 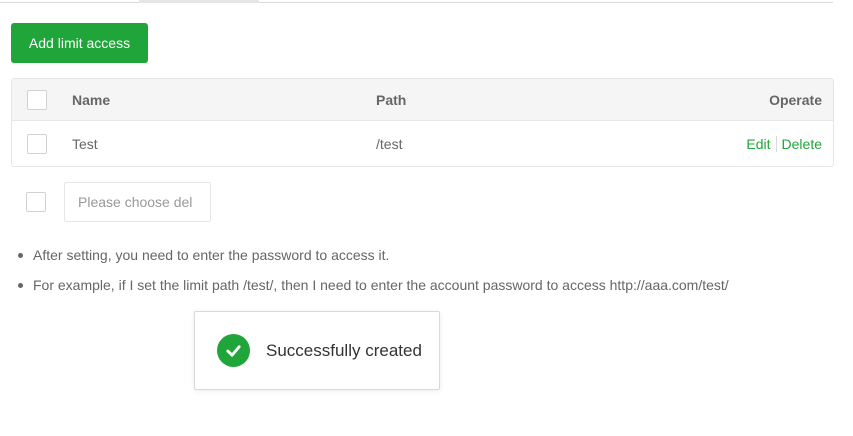 What do you see at coordinates (422, 143) in the screenshot?
I see `table-row: Test /test Edit Delete` at bounding box center [422, 143].